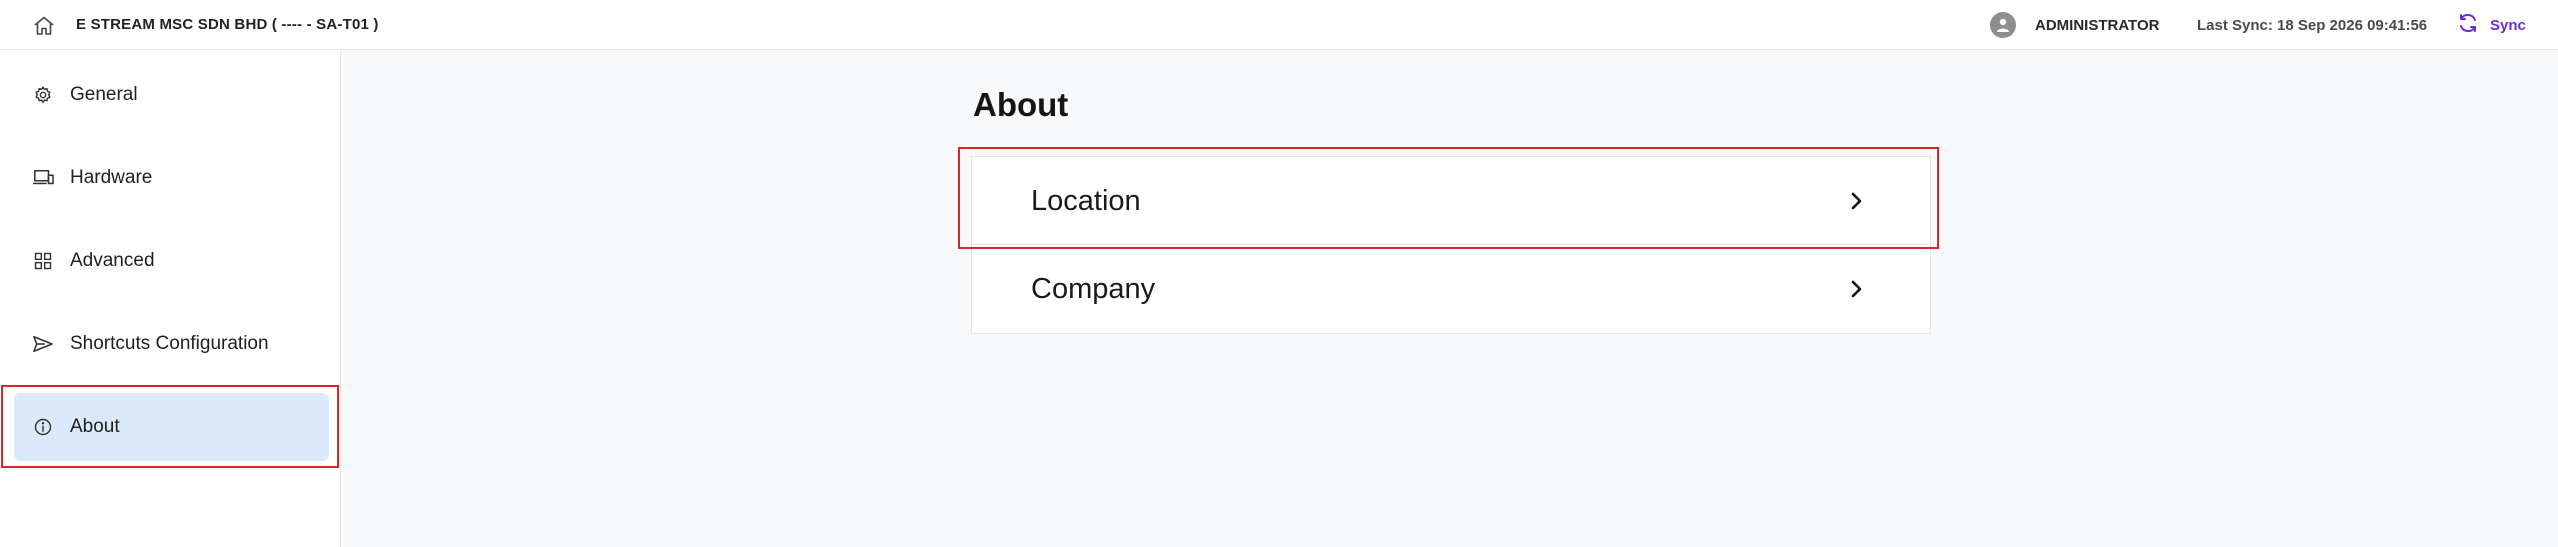 The width and height of the screenshot is (2558, 547). I want to click on page-title: About, so click(1021, 104).